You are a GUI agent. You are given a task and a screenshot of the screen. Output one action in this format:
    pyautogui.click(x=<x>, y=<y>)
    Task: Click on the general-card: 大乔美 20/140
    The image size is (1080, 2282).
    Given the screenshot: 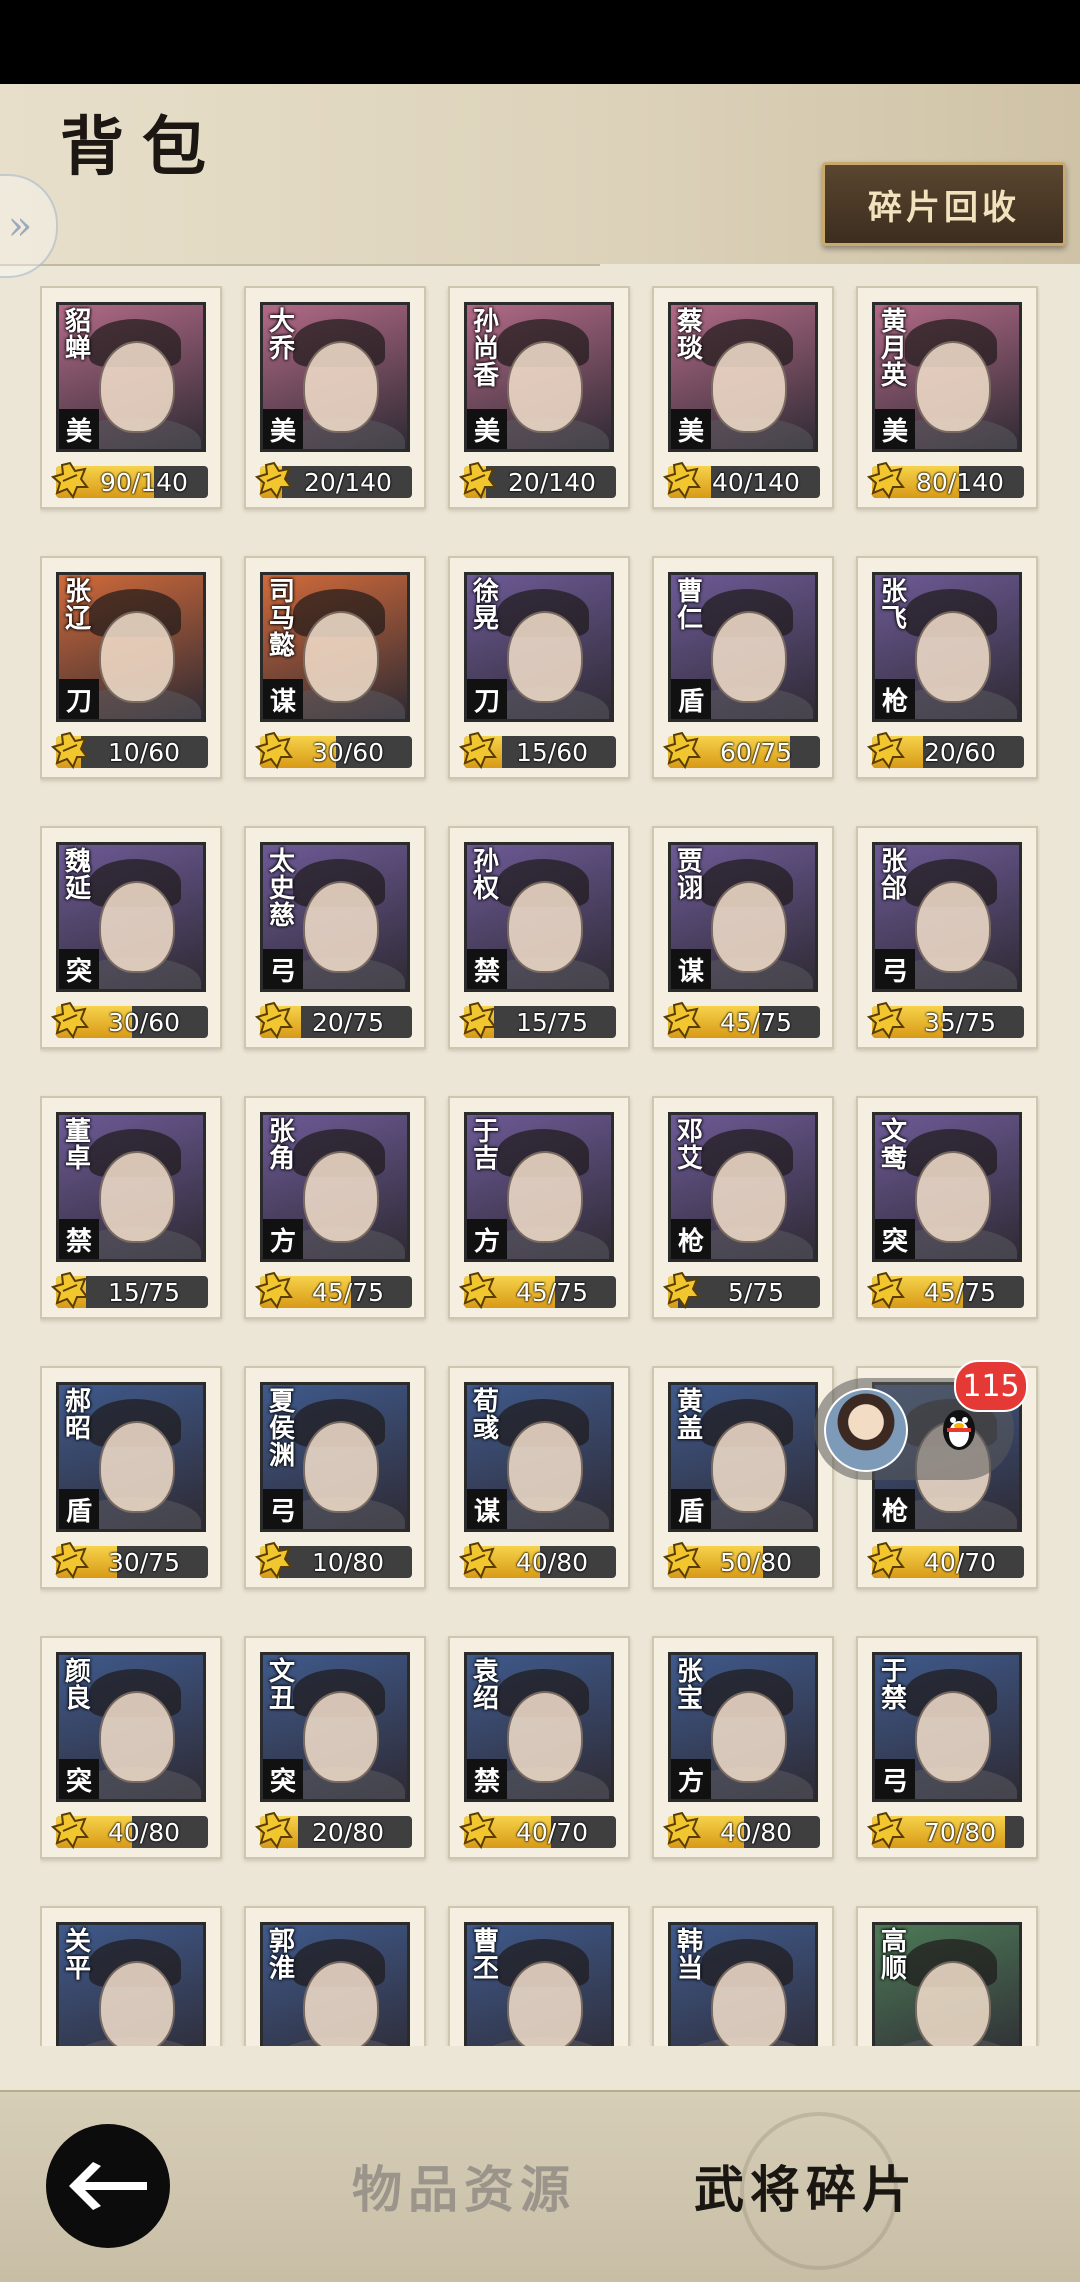 What is the action you would take?
    pyautogui.click(x=335, y=397)
    